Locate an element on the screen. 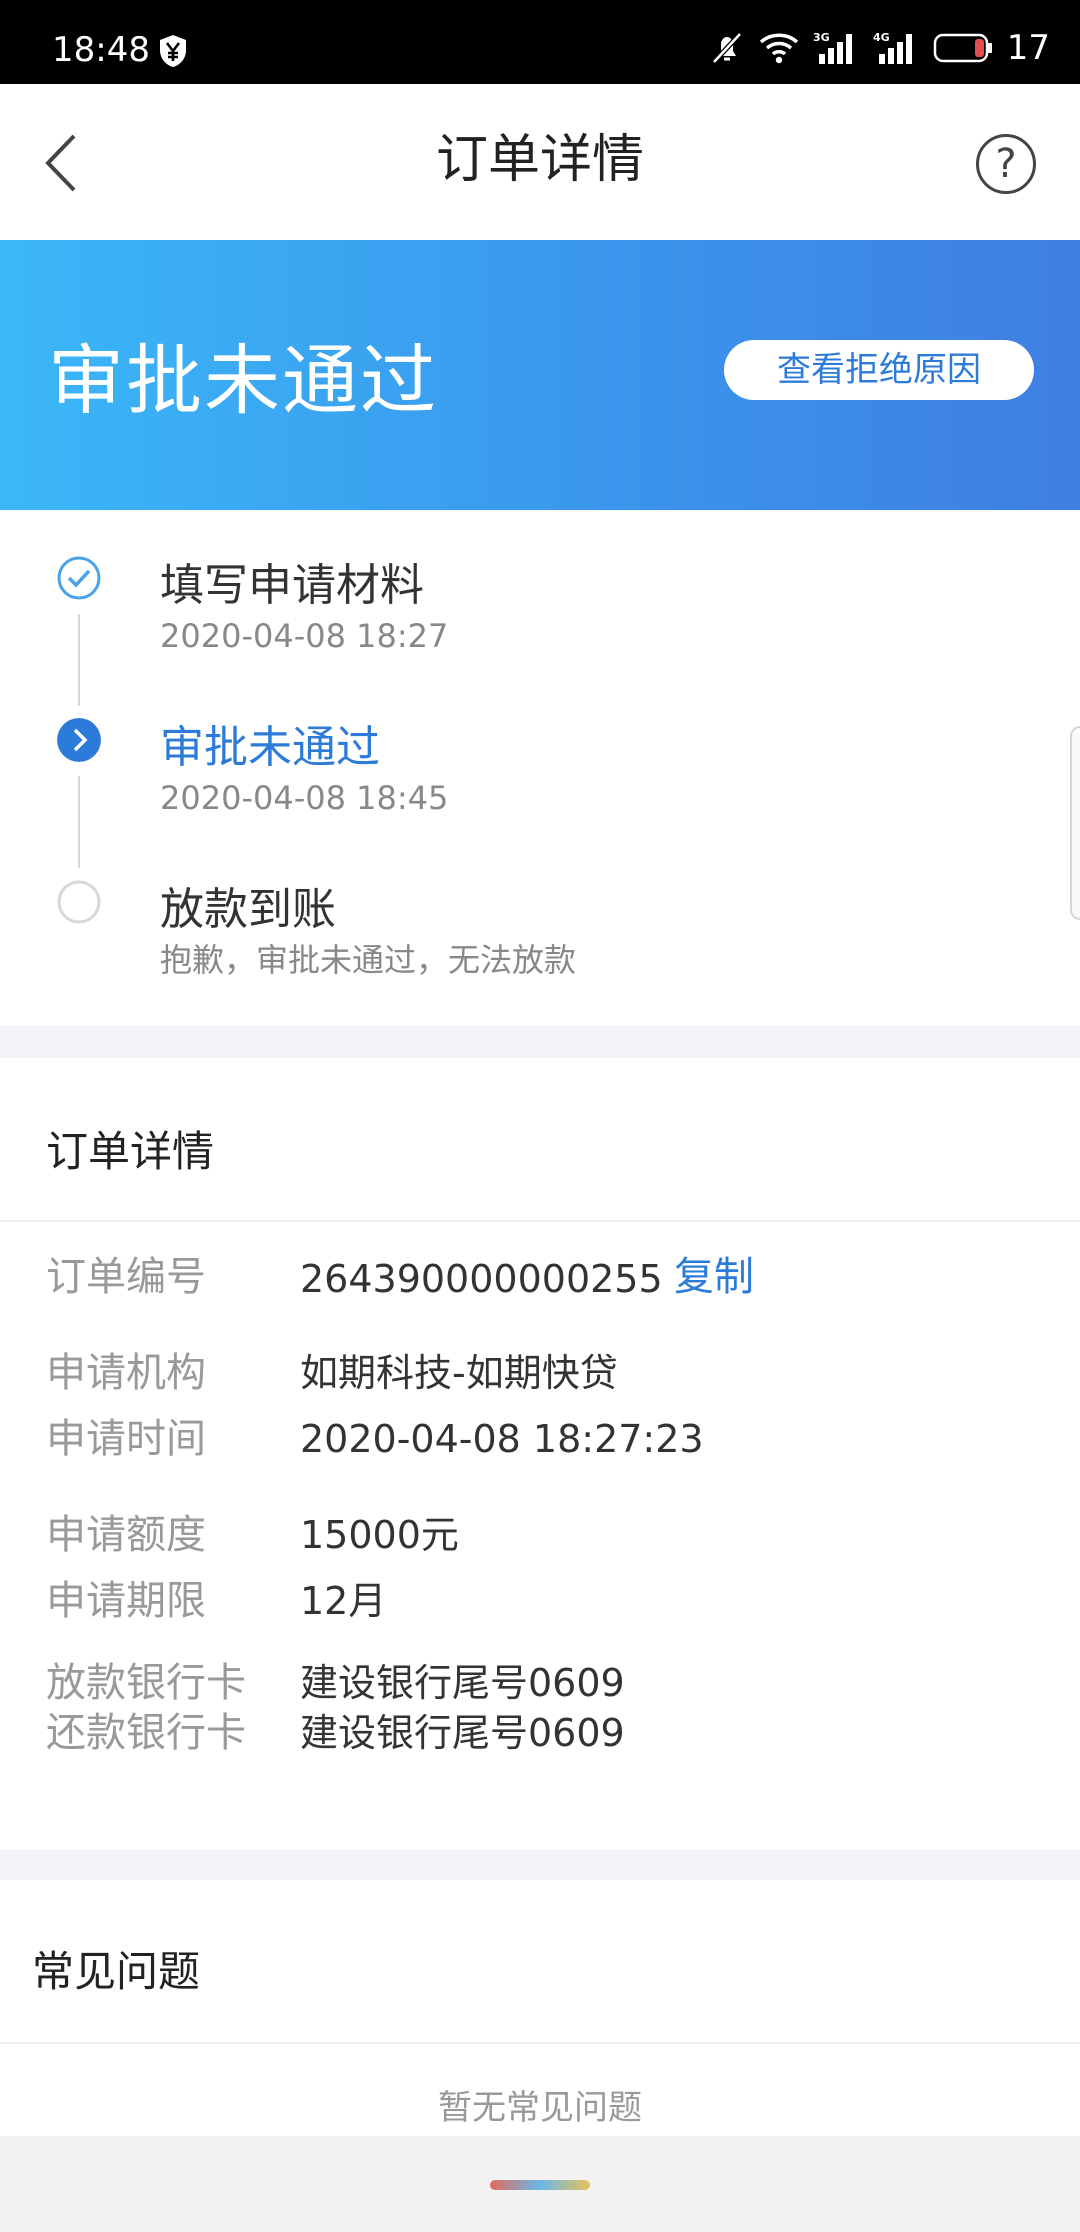  timeline-step-title: 放款到账 is located at coordinates (248, 909).